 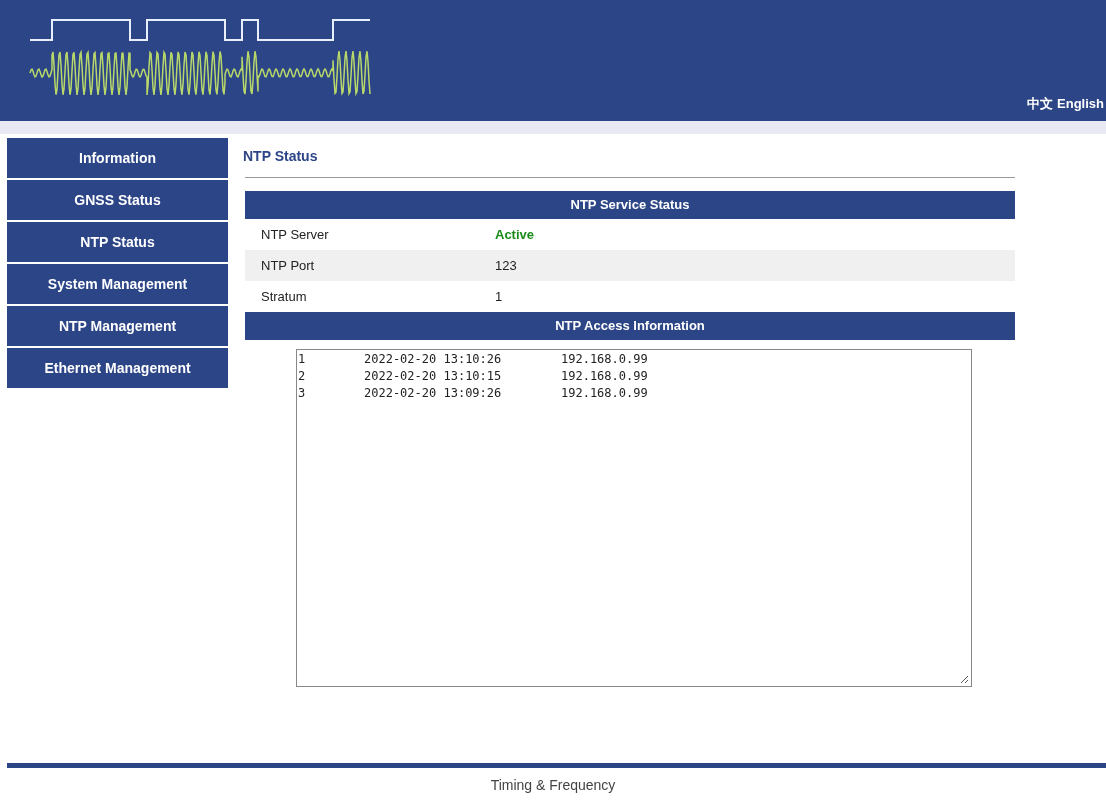 What do you see at coordinates (630, 326) in the screenshot?
I see `section-header: NTP Access Information` at bounding box center [630, 326].